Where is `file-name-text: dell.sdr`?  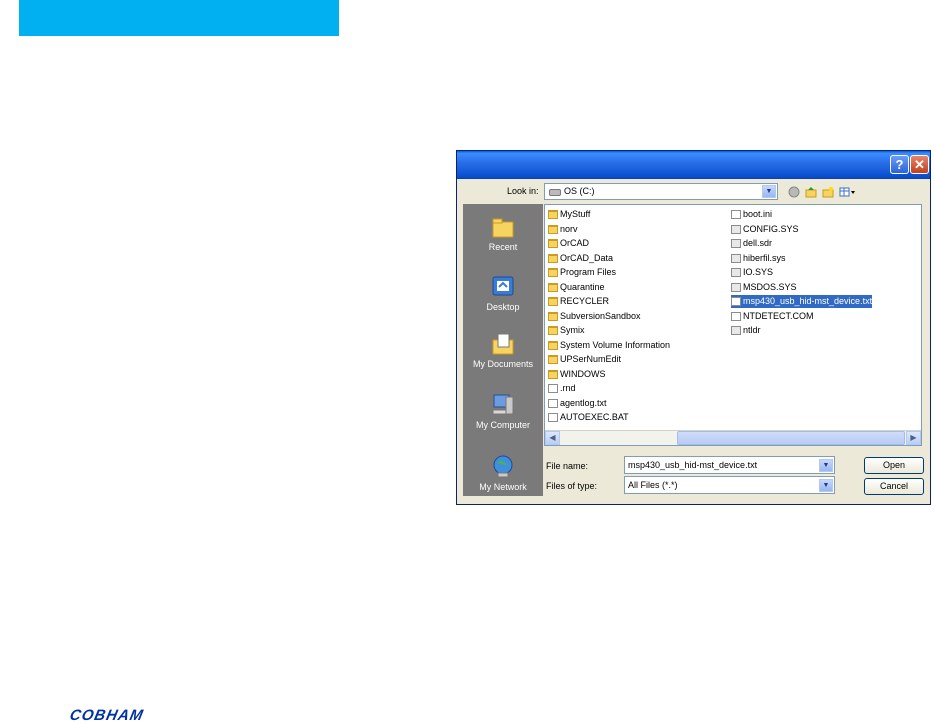 file-name-text: dell.sdr is located at coordinates (758, 243).